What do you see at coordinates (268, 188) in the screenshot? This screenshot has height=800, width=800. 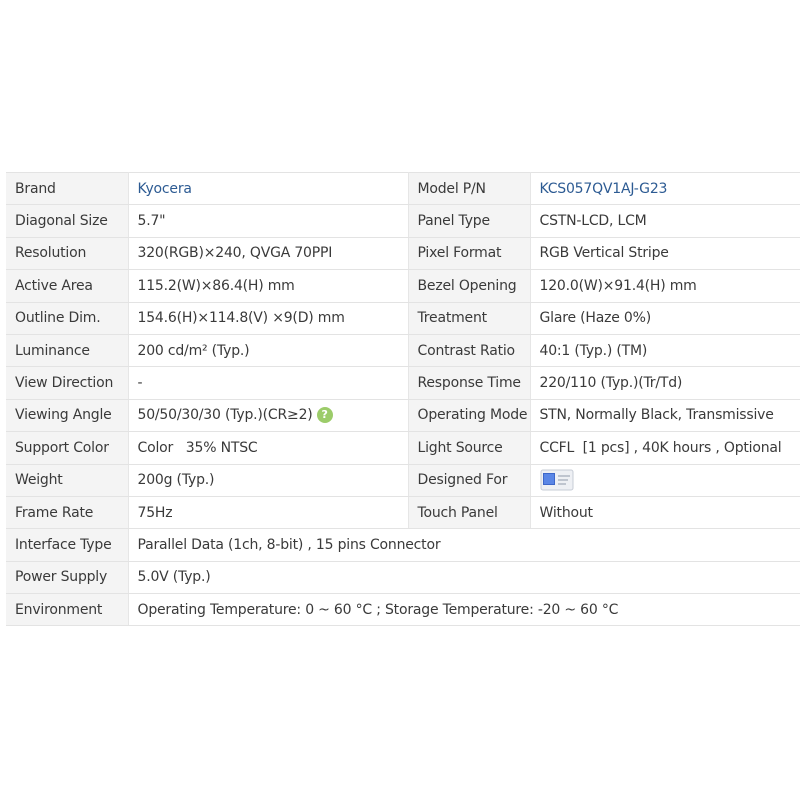 I see `brand-link: Kyocera` at bounding box center [268, 188].